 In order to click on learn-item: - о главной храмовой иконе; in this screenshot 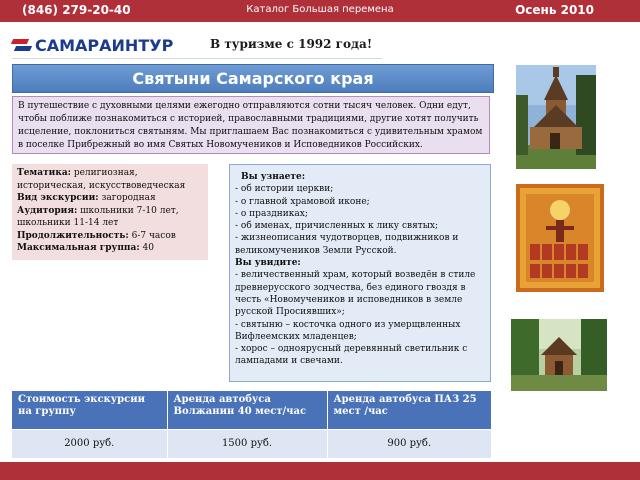, I will do `click(302, 201)`.